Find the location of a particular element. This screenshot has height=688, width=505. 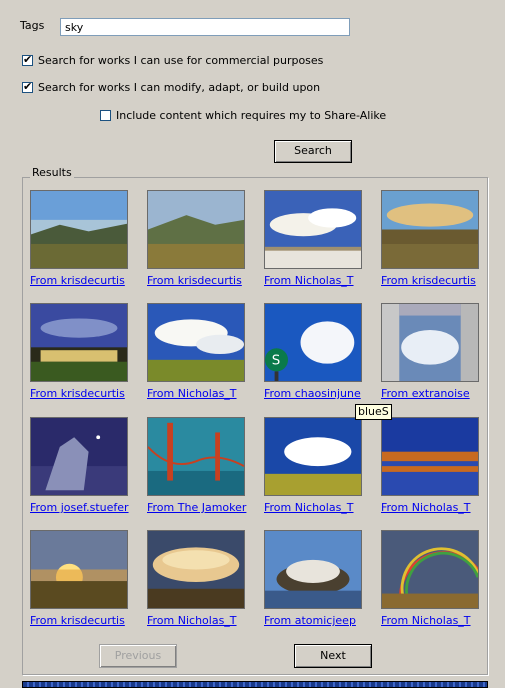

result-item: From The Jamoker is located at coordinates (197, 465).